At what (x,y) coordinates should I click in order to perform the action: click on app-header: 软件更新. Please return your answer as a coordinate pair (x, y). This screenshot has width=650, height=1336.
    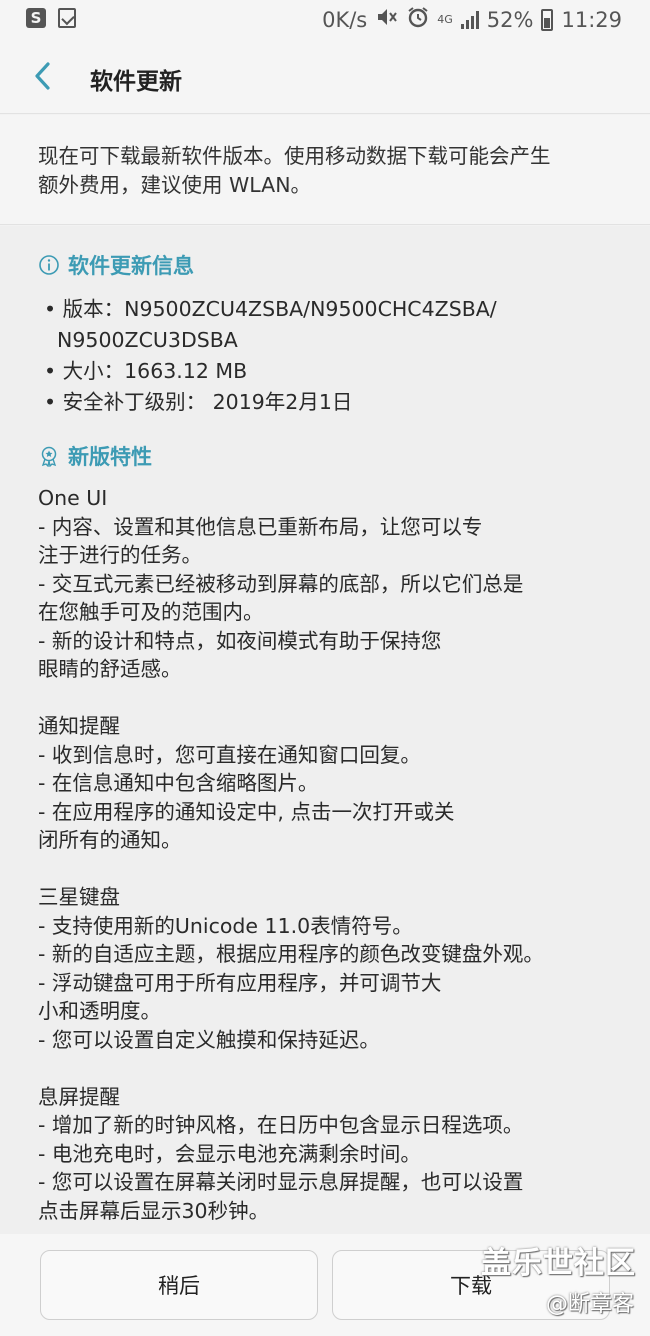
    Looking at the image, I should click on (325, 77).